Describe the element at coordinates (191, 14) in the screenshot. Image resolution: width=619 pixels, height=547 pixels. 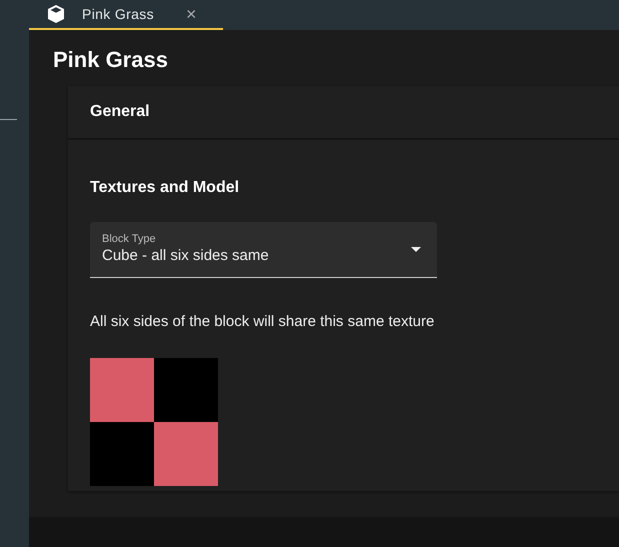
I see `close-button: ×` at that location.